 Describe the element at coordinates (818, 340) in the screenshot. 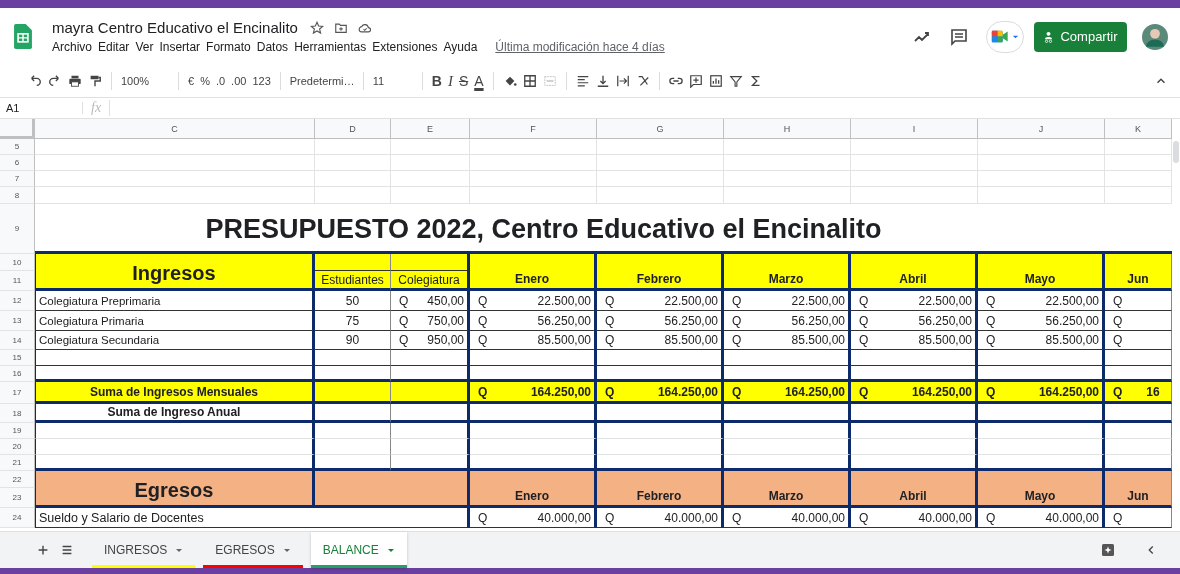

I see `amount: 85.500,00` at that location.